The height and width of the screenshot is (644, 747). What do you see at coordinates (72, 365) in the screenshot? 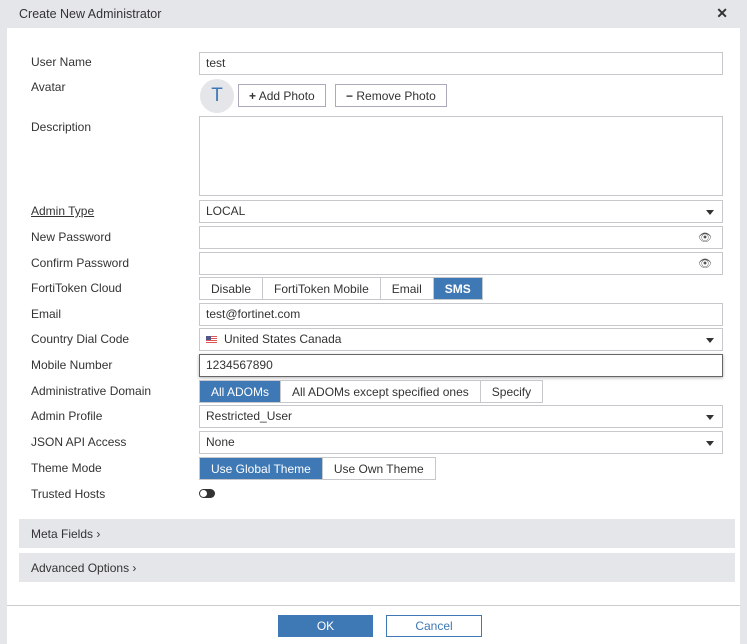
I see `label-mobile: Mobile Number` at bounding box center [72, 365].